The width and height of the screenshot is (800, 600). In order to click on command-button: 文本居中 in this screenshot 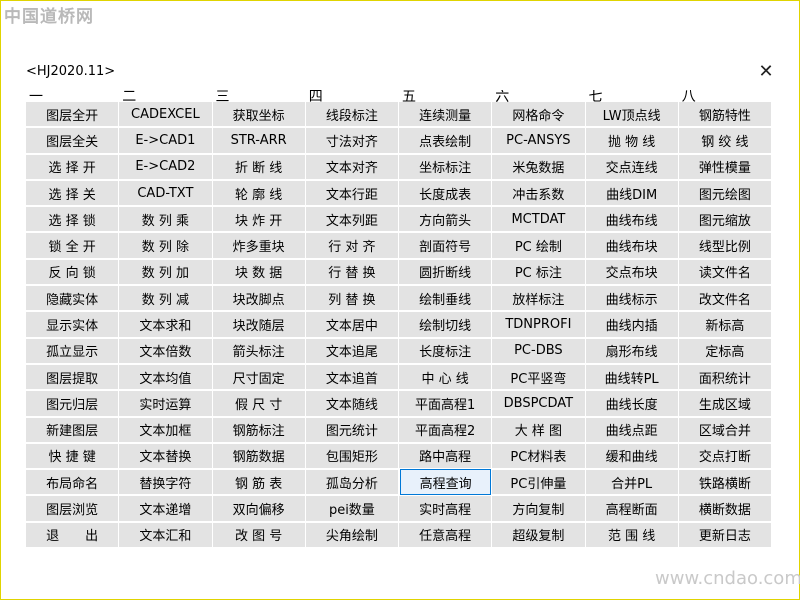, I will do `click(352, 324)`.